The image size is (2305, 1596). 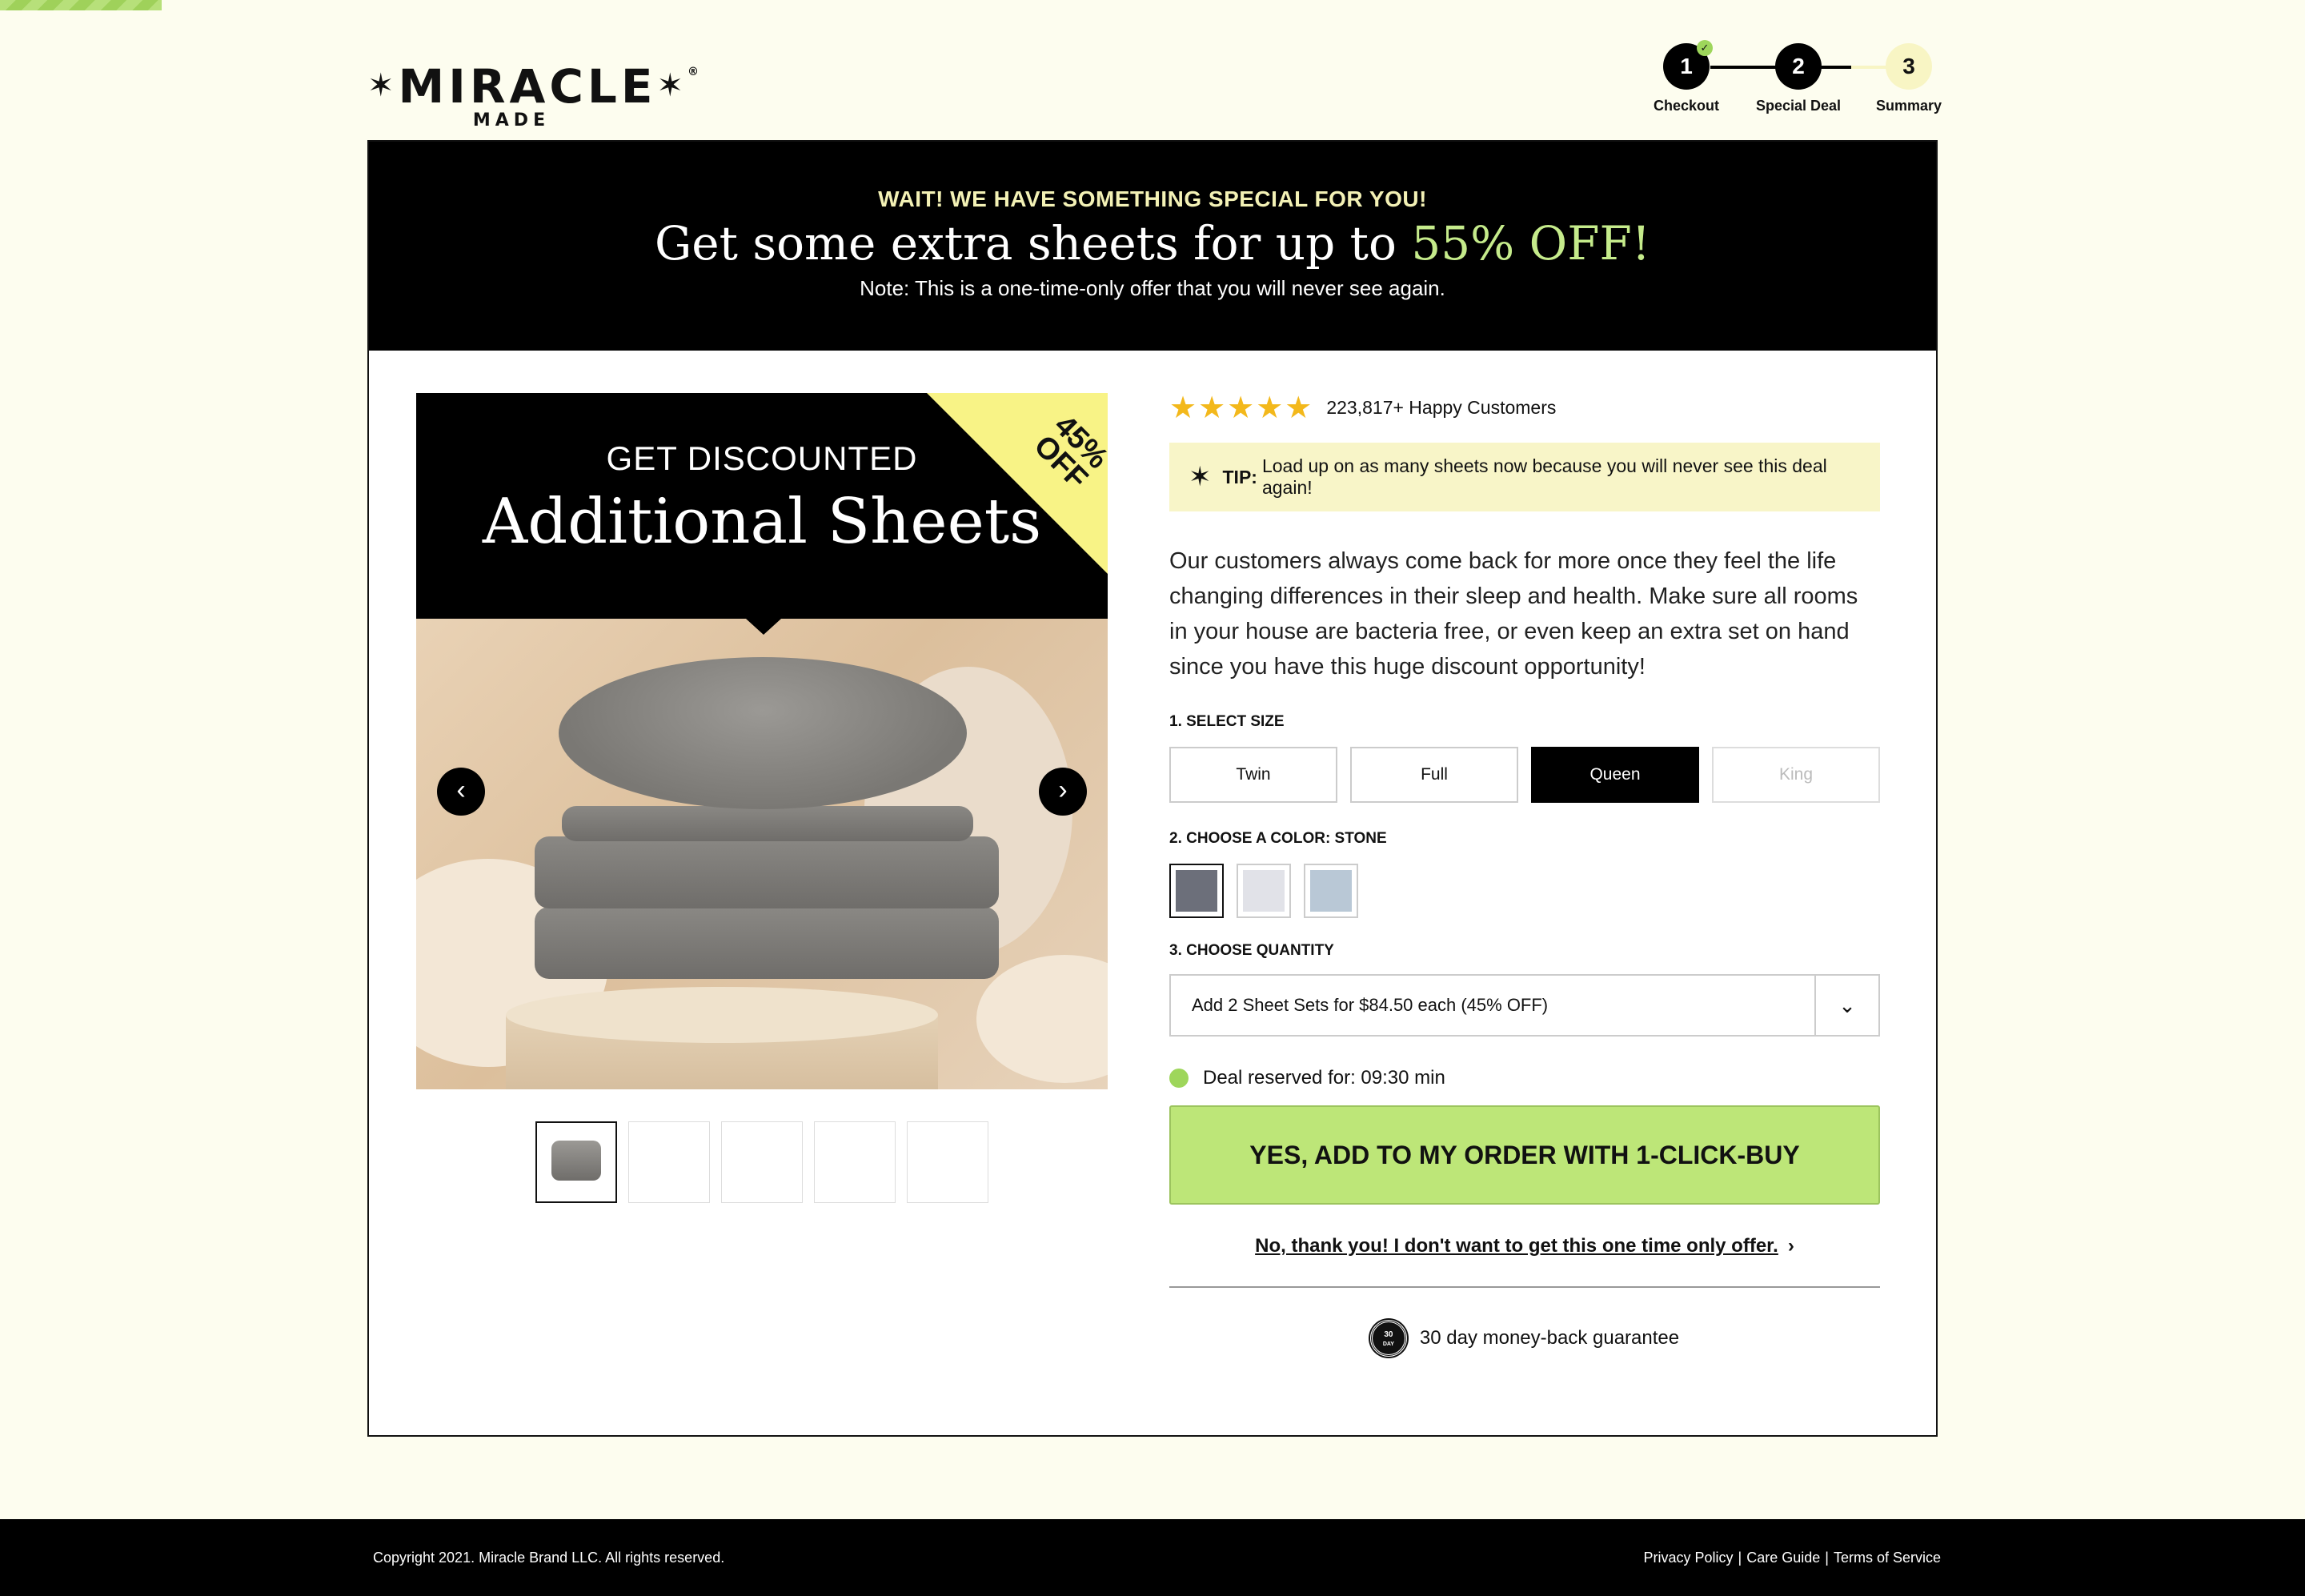 I want to click on color-swatch-stone, so click(x=1196, y=891).